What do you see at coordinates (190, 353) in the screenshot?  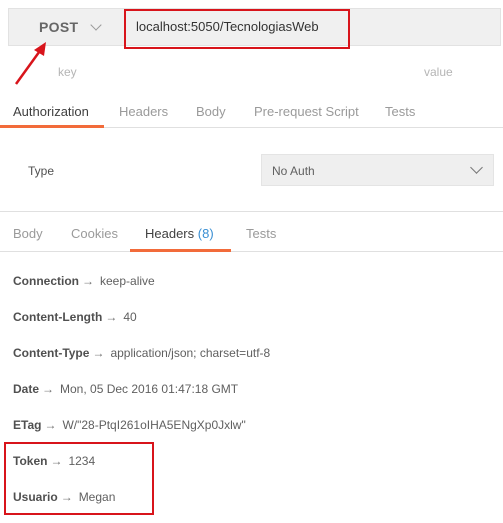 I see `header-value: application/json; charset=utf-8` at bounding box center [190, 353].